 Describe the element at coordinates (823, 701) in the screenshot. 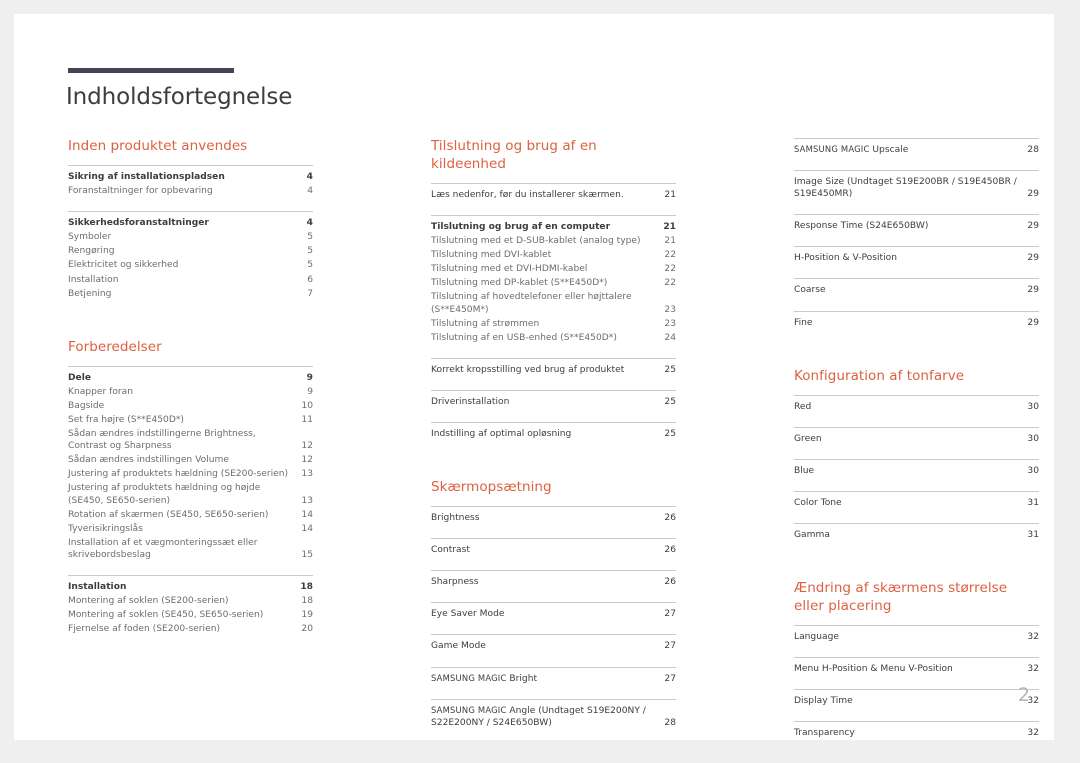

I see `toc-entry-label: Display Time` at that location.